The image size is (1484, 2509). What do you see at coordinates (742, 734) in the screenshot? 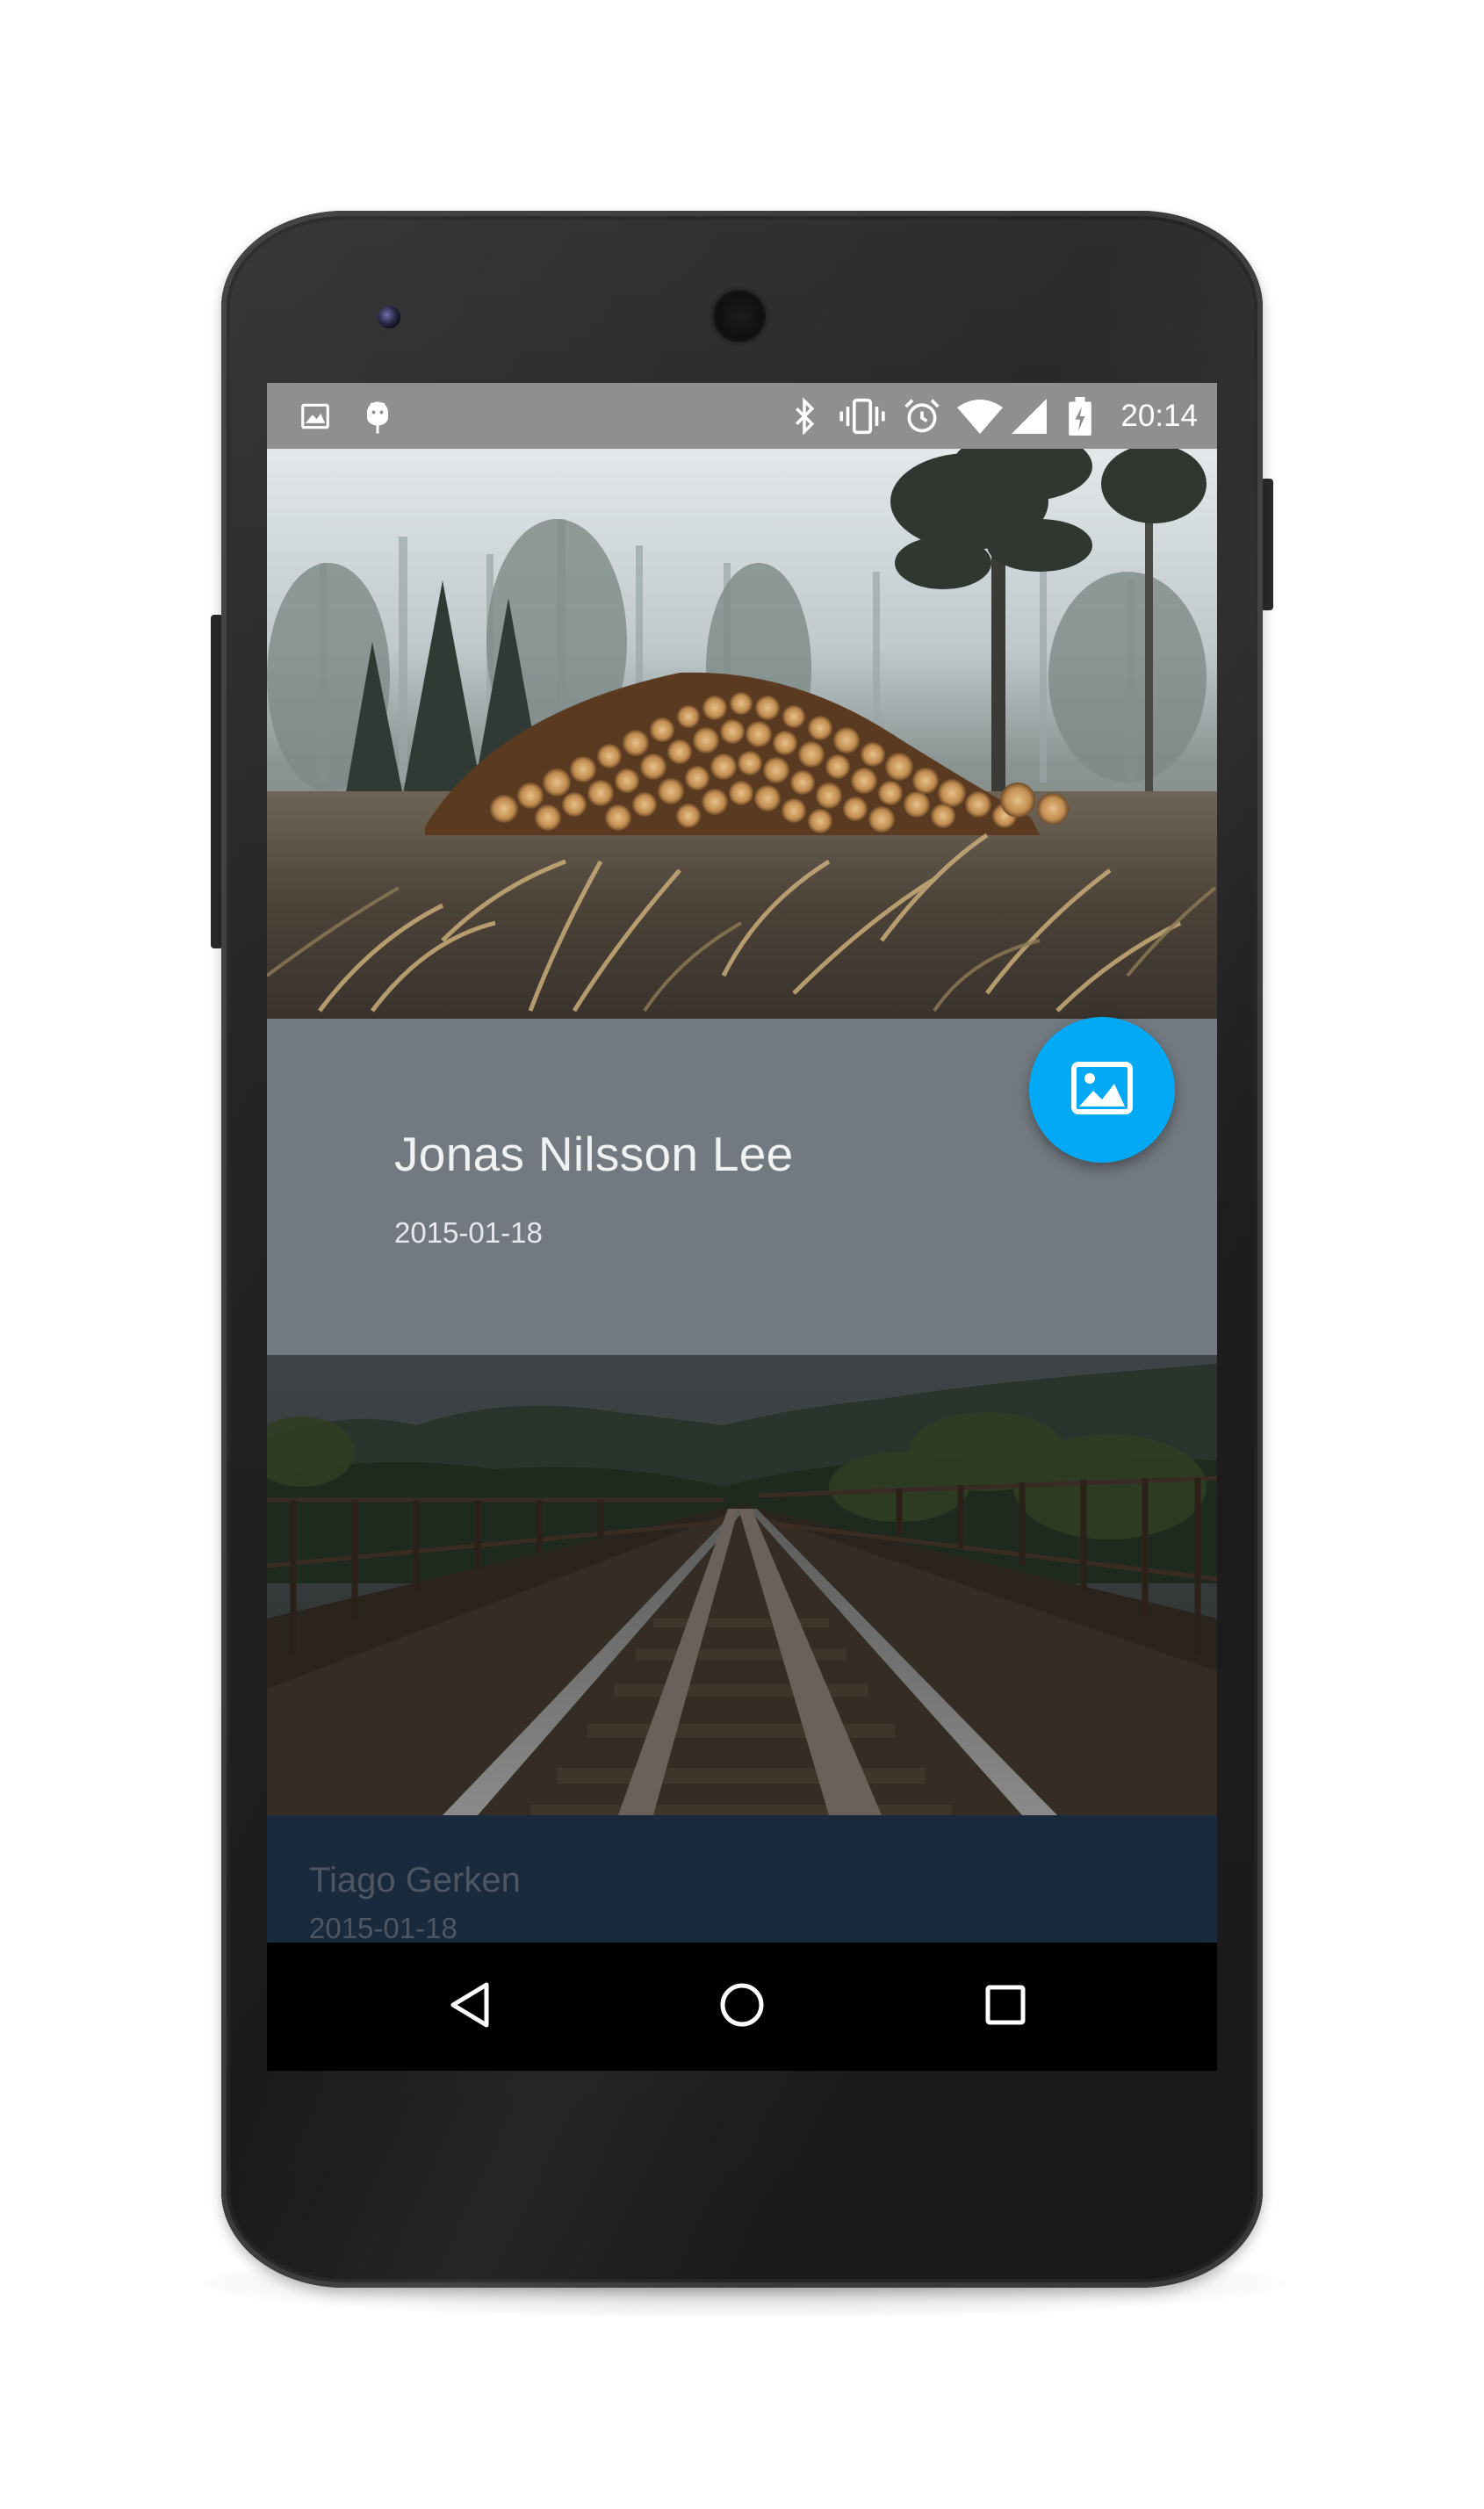
I see `card-image-forest` at bounding box center [742, 734].